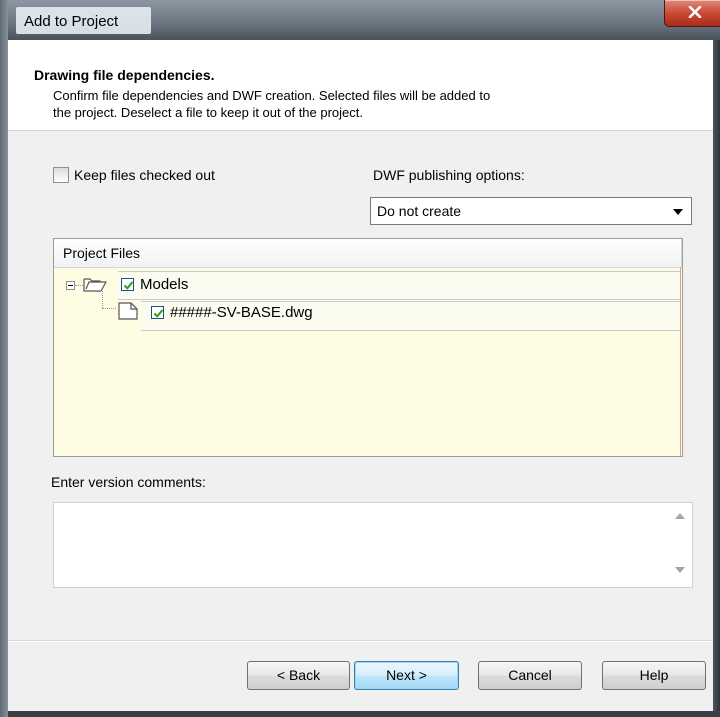 This screenshot has height=717, width=720. What do you see at coordinates (530, 675) in the screenshot?
I see `cancel-button: Cancel` at bounding box center [530, 675].